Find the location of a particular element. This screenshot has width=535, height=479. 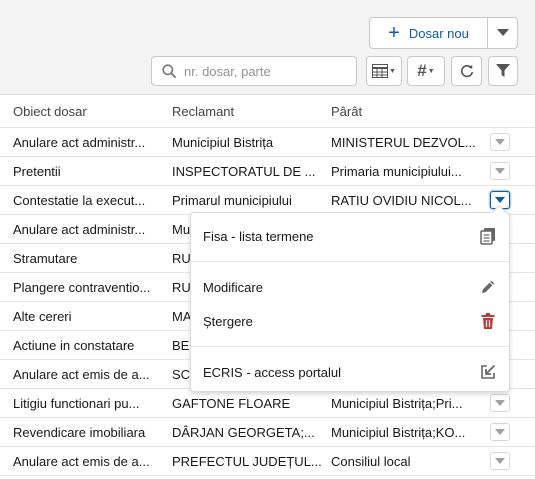

table-cell: Municipiul Bistrița is located at coordinates (223, 142).